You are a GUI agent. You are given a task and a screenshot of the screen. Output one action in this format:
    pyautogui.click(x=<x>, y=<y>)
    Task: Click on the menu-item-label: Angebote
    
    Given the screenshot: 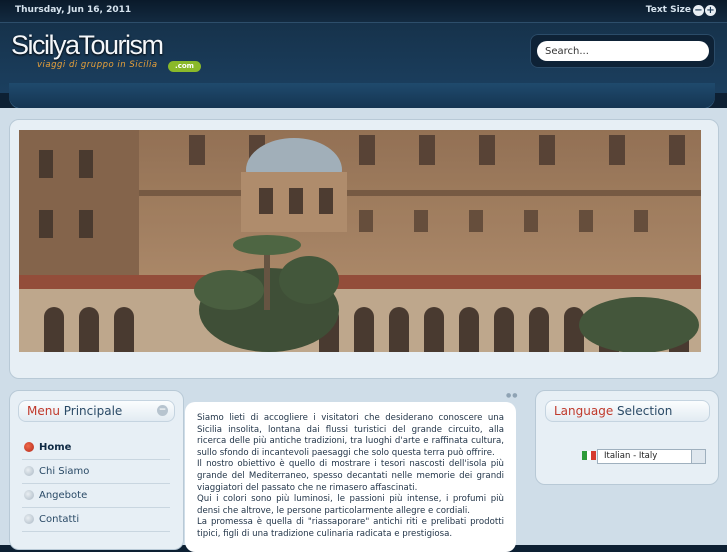 What is the action you would take?
    pyautogui.click(x=63, y=495)
    